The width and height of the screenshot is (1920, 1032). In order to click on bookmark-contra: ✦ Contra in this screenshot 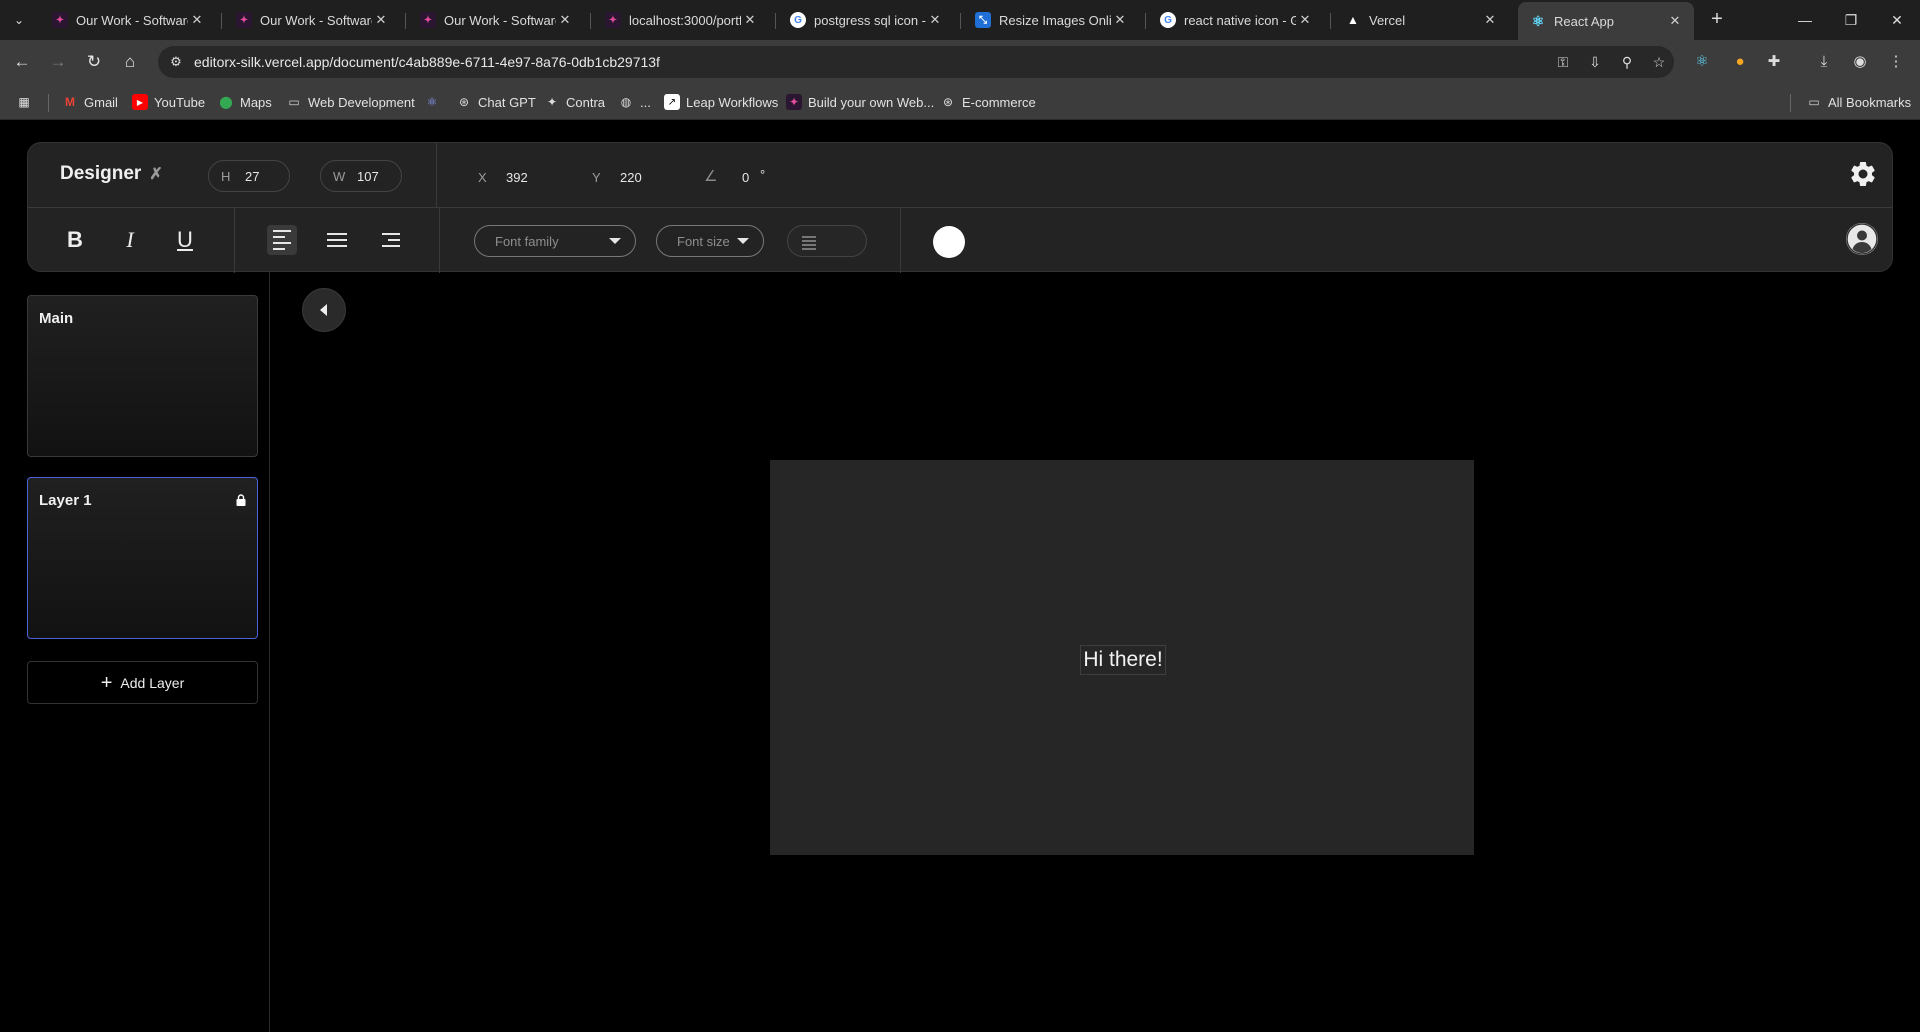, I will do `click(574, 102)`.